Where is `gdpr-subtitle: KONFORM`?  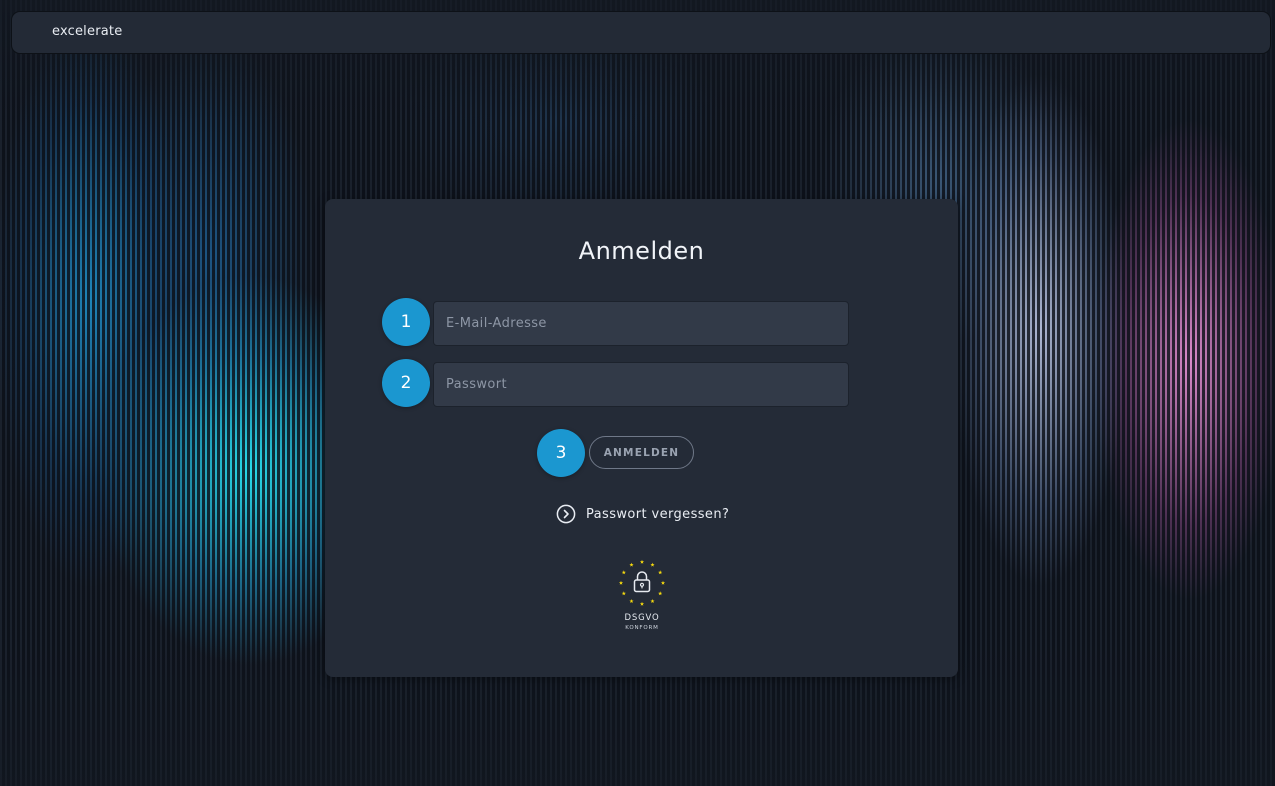 gdpr-subtitle: KONFORM is located at coordinates (642, 628).